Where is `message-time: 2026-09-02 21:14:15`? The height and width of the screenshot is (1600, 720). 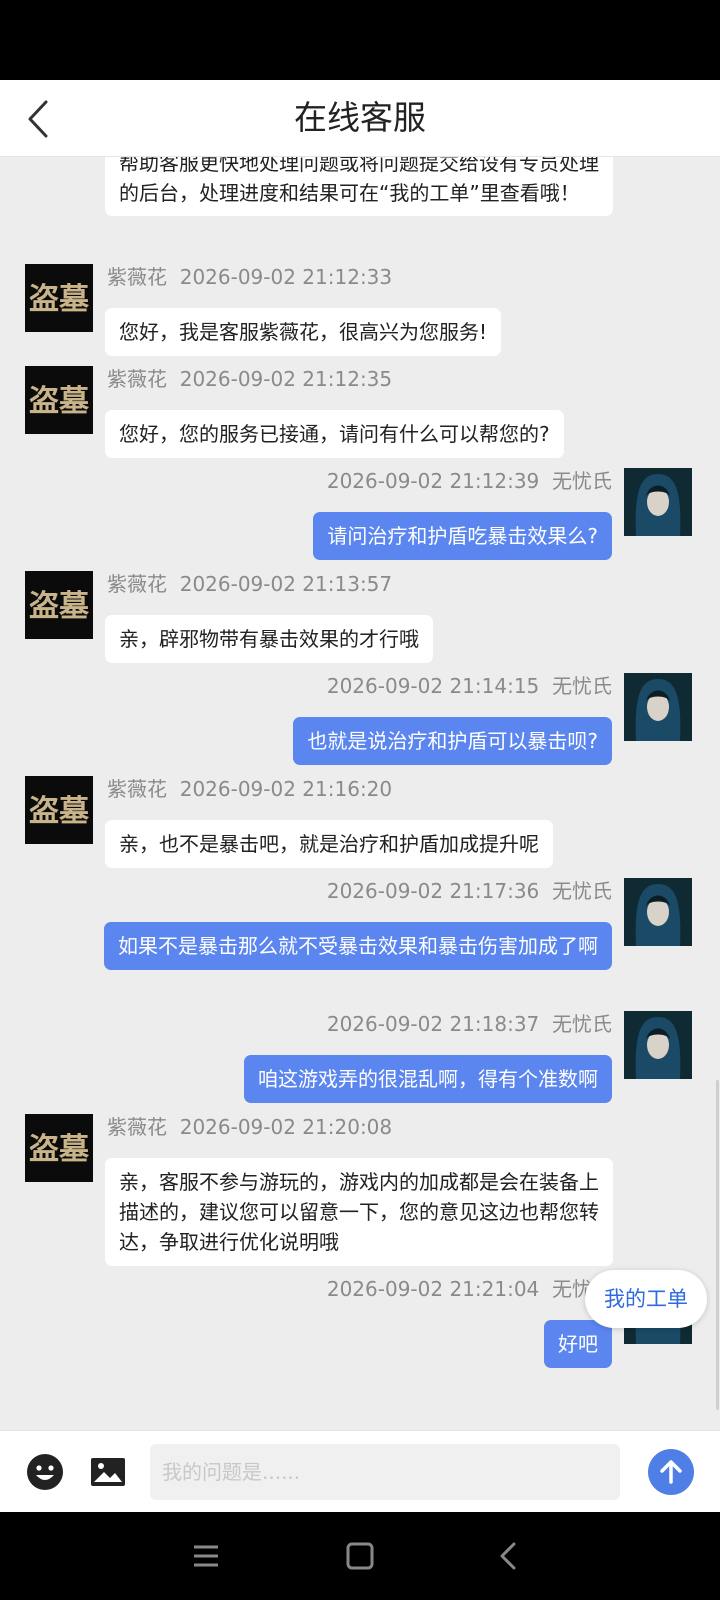
message-time: 2026-09-02 21:14:15 is located at coordinates (433, 686).